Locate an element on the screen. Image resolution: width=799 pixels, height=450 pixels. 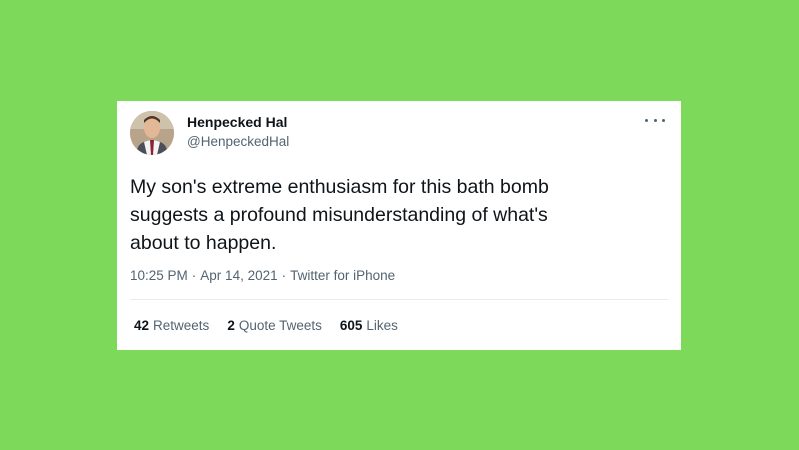
author-handle: @HenpeckedHal is located at coordinates (238, 141).